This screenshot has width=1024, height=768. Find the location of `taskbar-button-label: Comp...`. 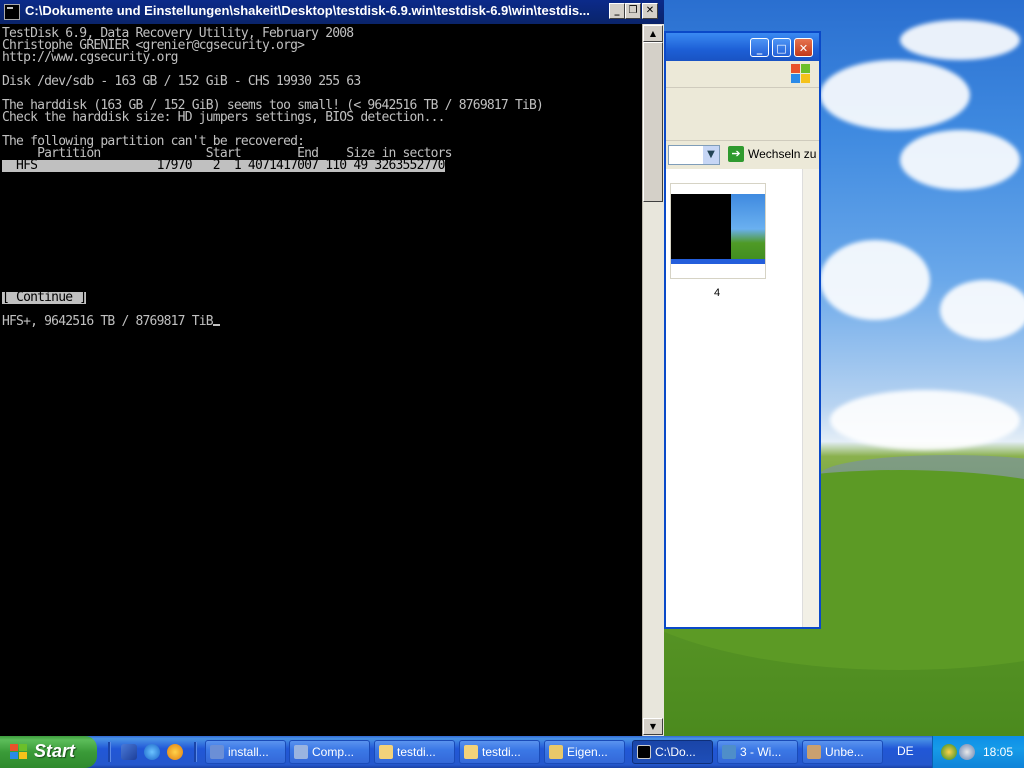

taskbar-button-label: Comp... is located at coordinates (333, 752).